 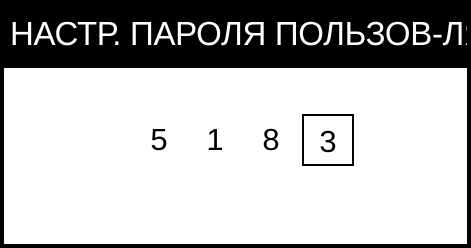 What do you see at coordinates (215, 140) in the screenshot?
I see `password-digit-2: 1` at bounding box center [215, 140].